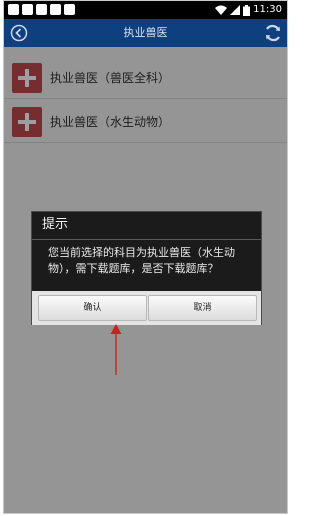  Describe the element at coordinates (202, 308) in the screenshot. I see `cancel-button: 取消` at that location.